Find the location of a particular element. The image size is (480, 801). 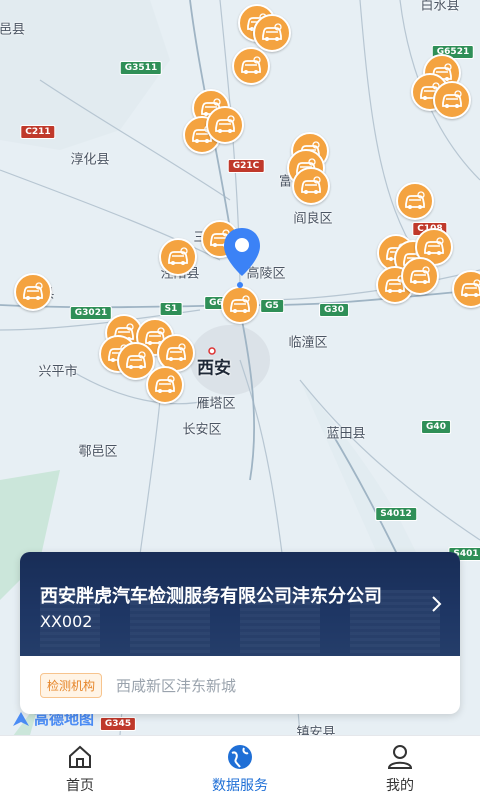

map-place-label: 鄠邑区 is located at coordinates (98, 452).